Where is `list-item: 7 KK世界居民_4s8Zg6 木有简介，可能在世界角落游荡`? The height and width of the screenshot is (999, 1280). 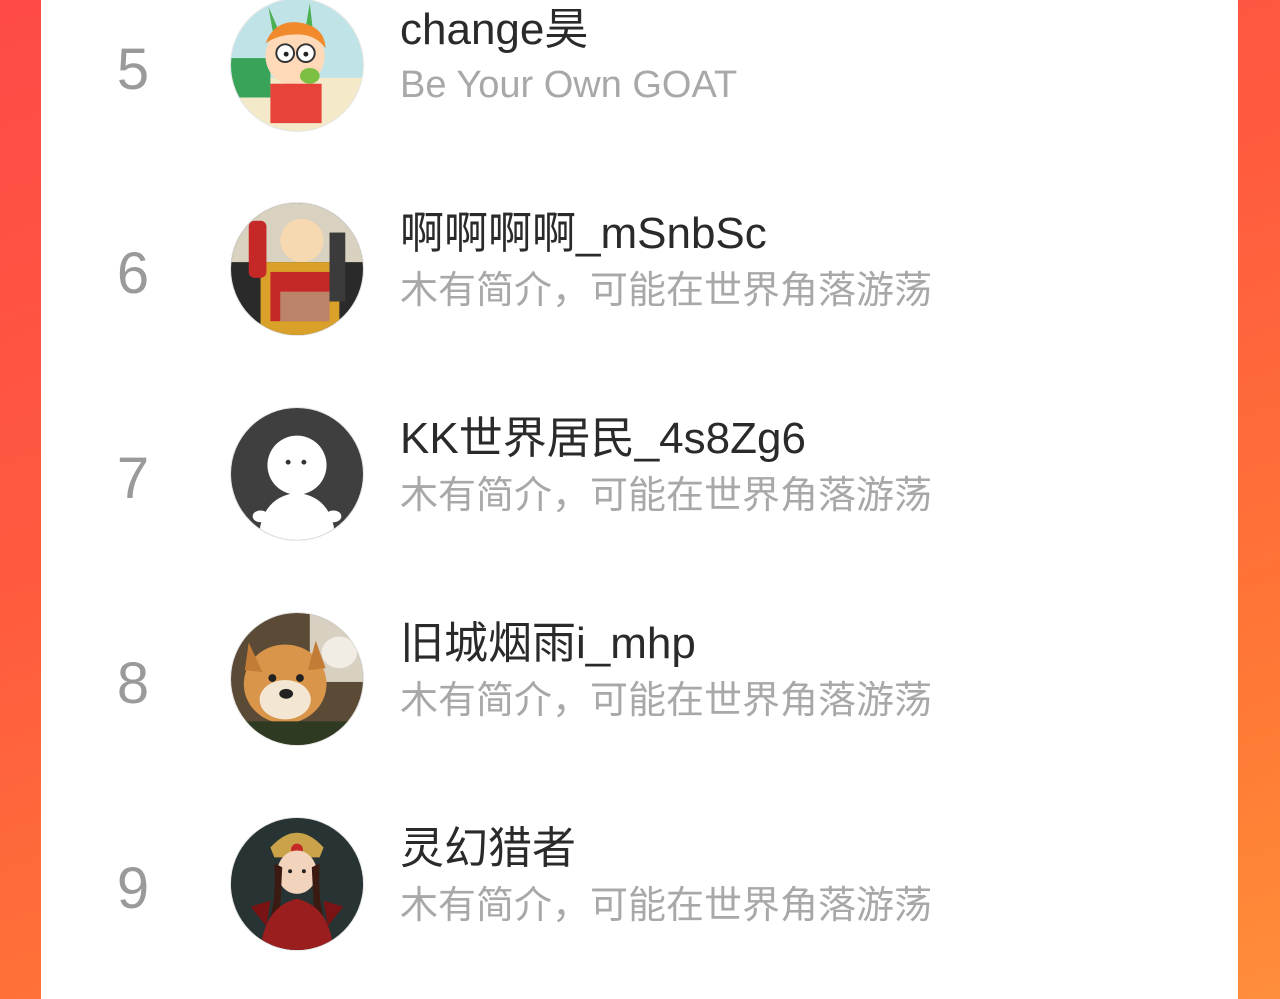
list-item: 7 KK世界居民_4s8Zg6 木有简介，可能在世界角落游荡 is located at coordinates (639, 475).